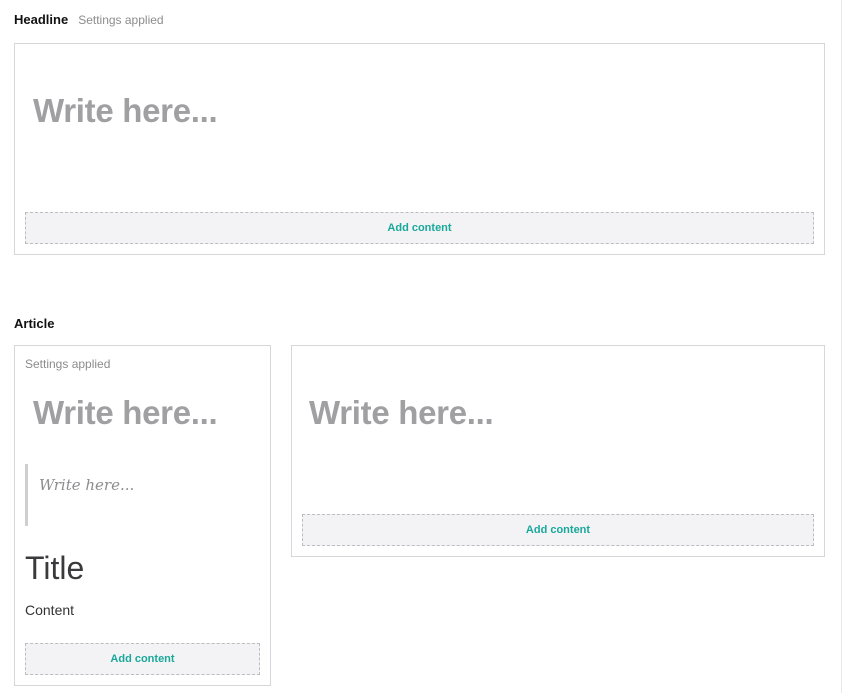  I want to click on article-section-header: Article, so click(34, 323).